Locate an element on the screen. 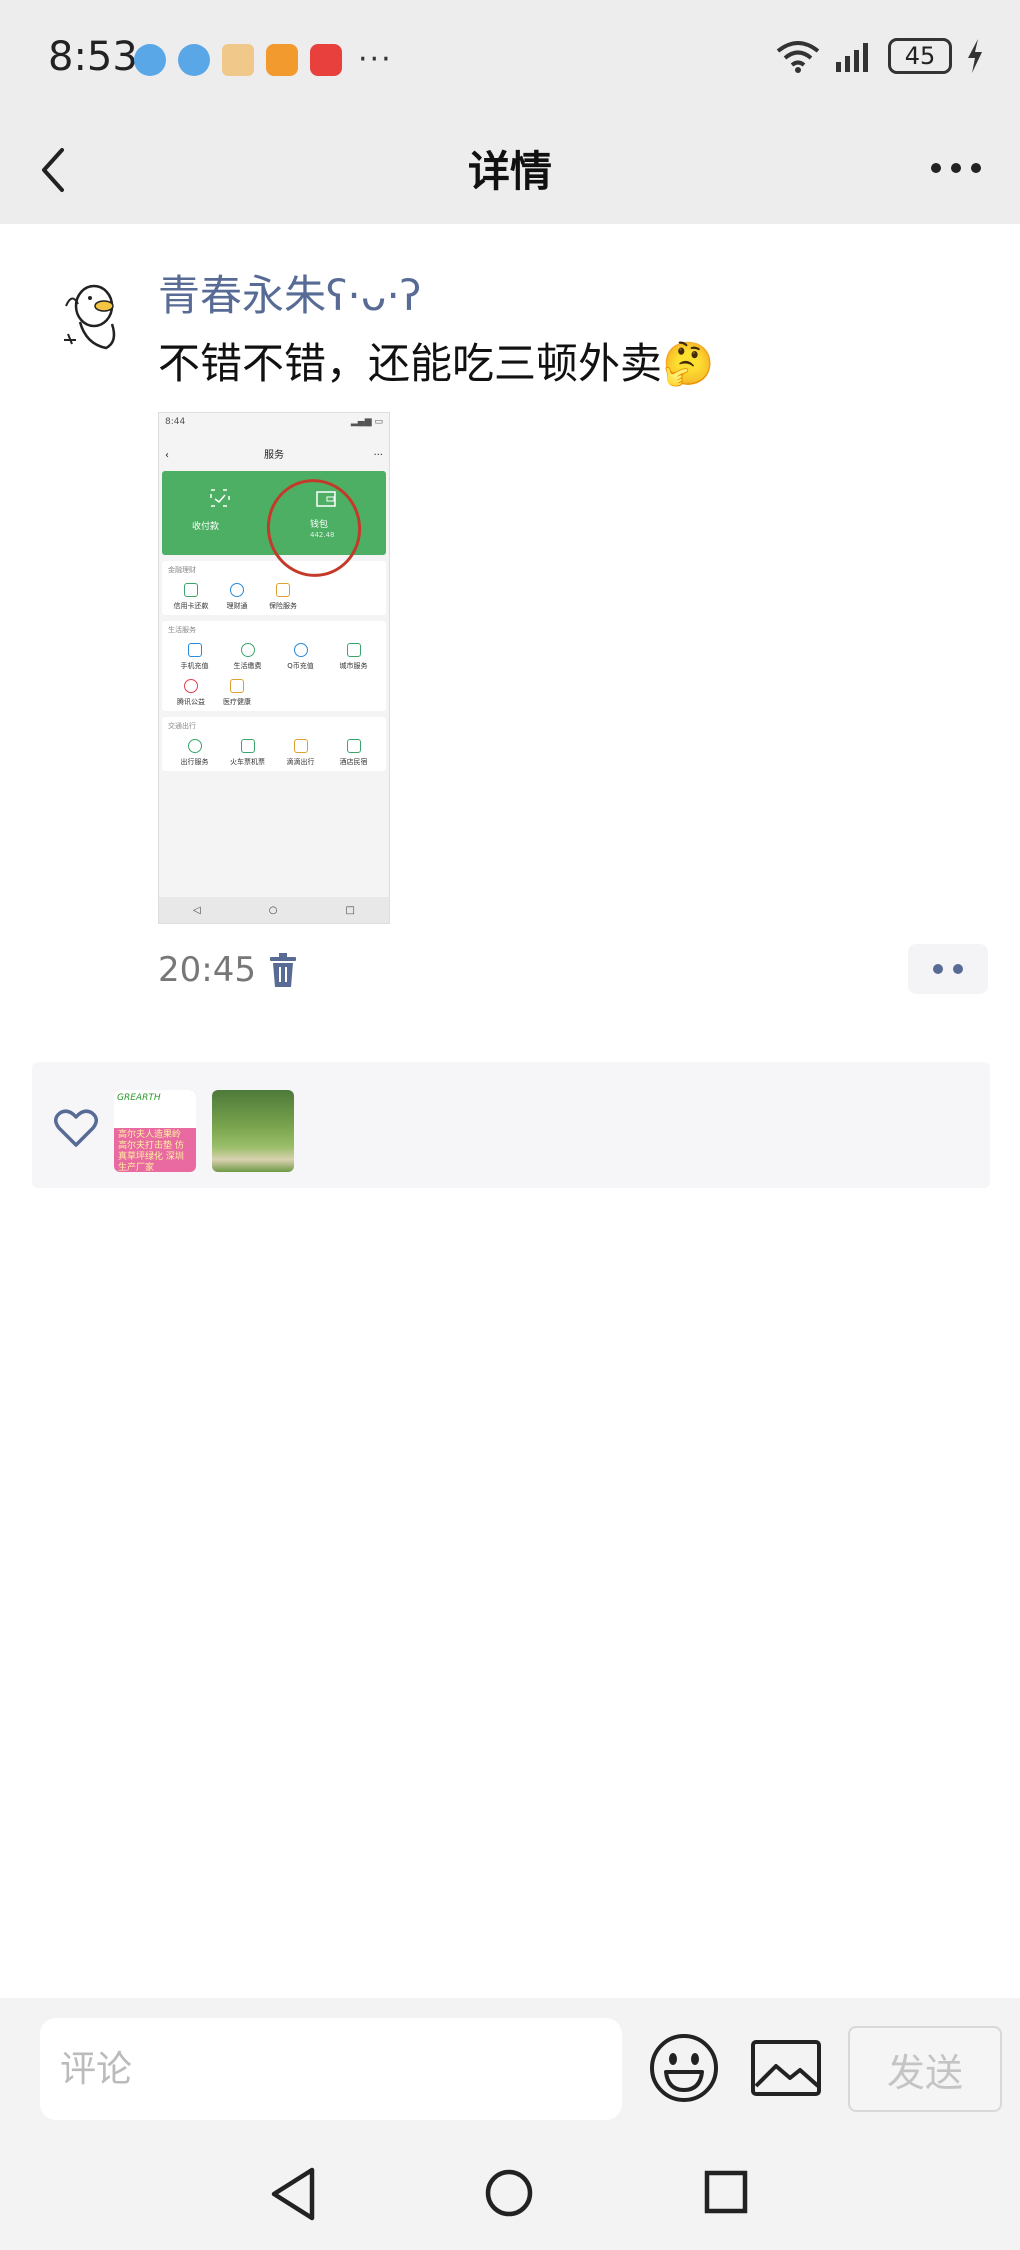 Image resolution: width=1020 pixels, height=2250 pixels. status-bar: 8:53 ··· 45 is located at coordinates (510, 59).